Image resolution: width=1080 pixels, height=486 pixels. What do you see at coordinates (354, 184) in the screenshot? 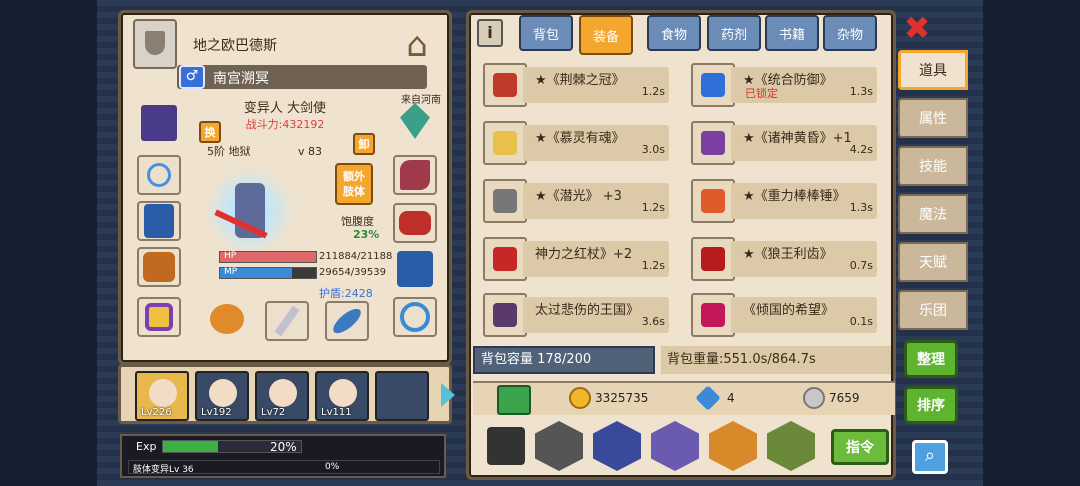
I see `extra-limb-button: 额外 肢体` at bounding box center [354, 184].